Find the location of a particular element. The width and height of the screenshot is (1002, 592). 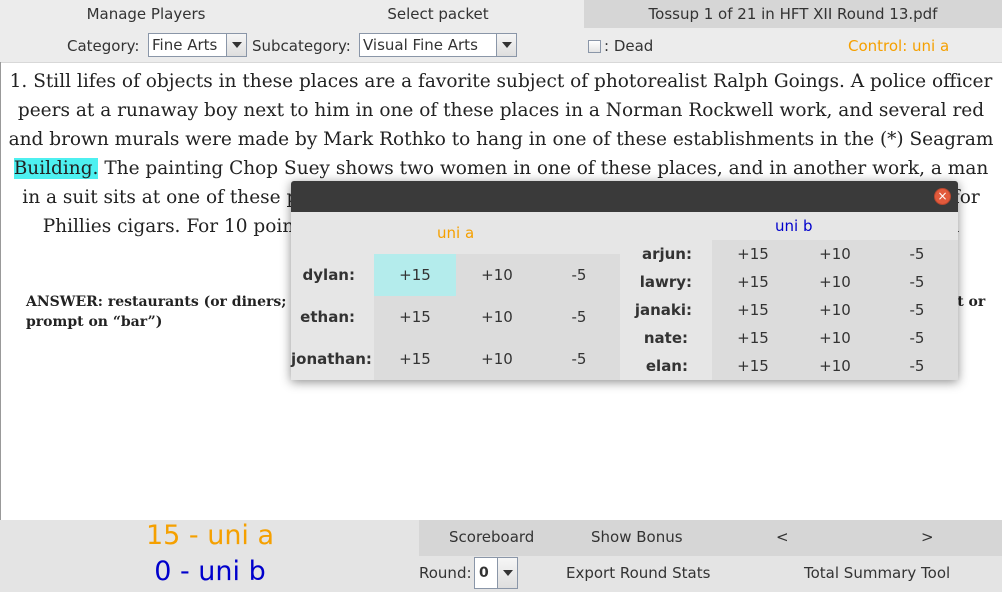

tab-tossup-info: Tossup 1 of 21 in HFT XII Round 13.pdf is located at coordinates (793, 14).